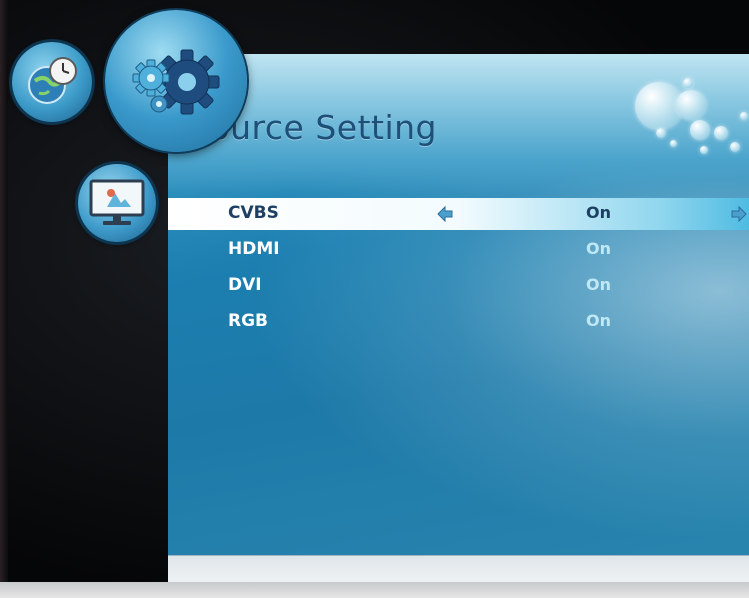  I want to click on panel-footer, so click(458, 568).